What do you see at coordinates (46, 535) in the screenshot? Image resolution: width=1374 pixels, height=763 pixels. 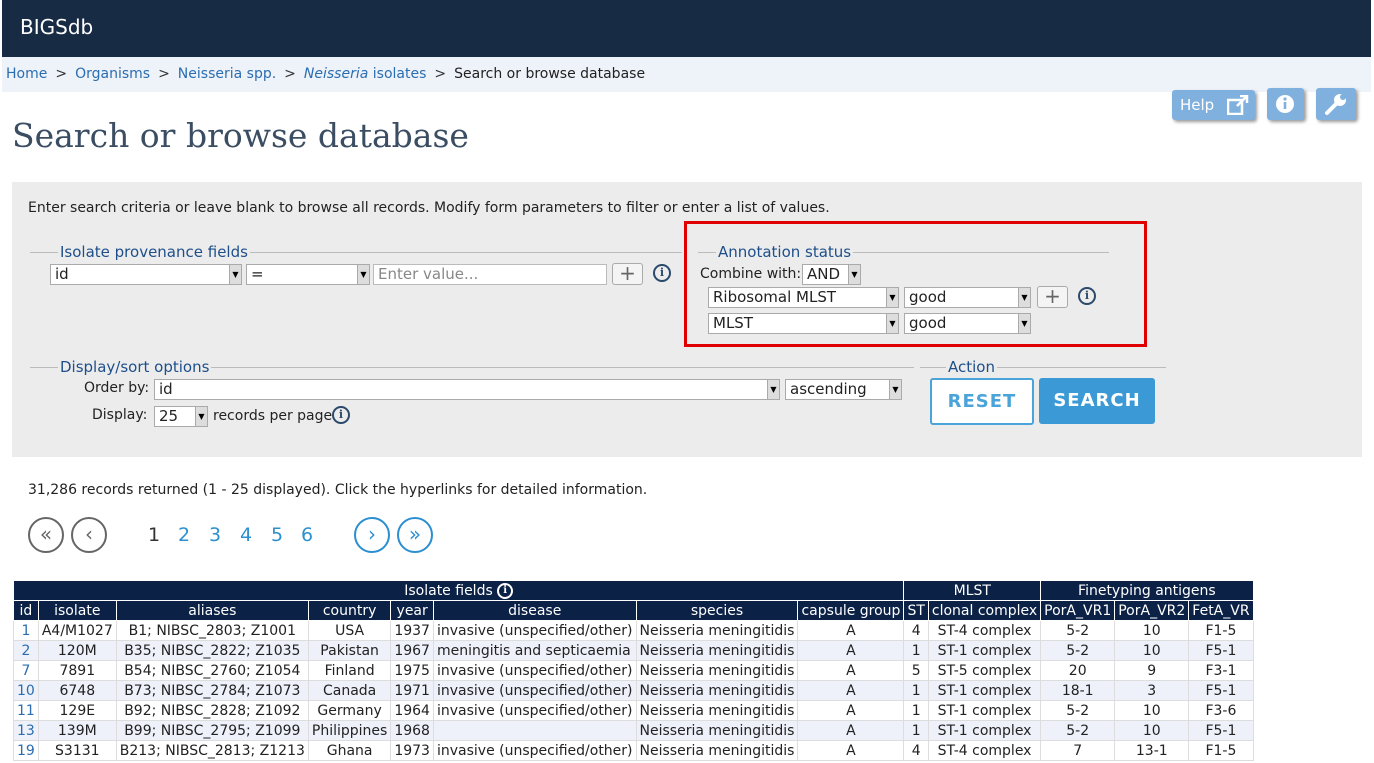 I see `first-page-button: «` at bounding box center [46, 535].